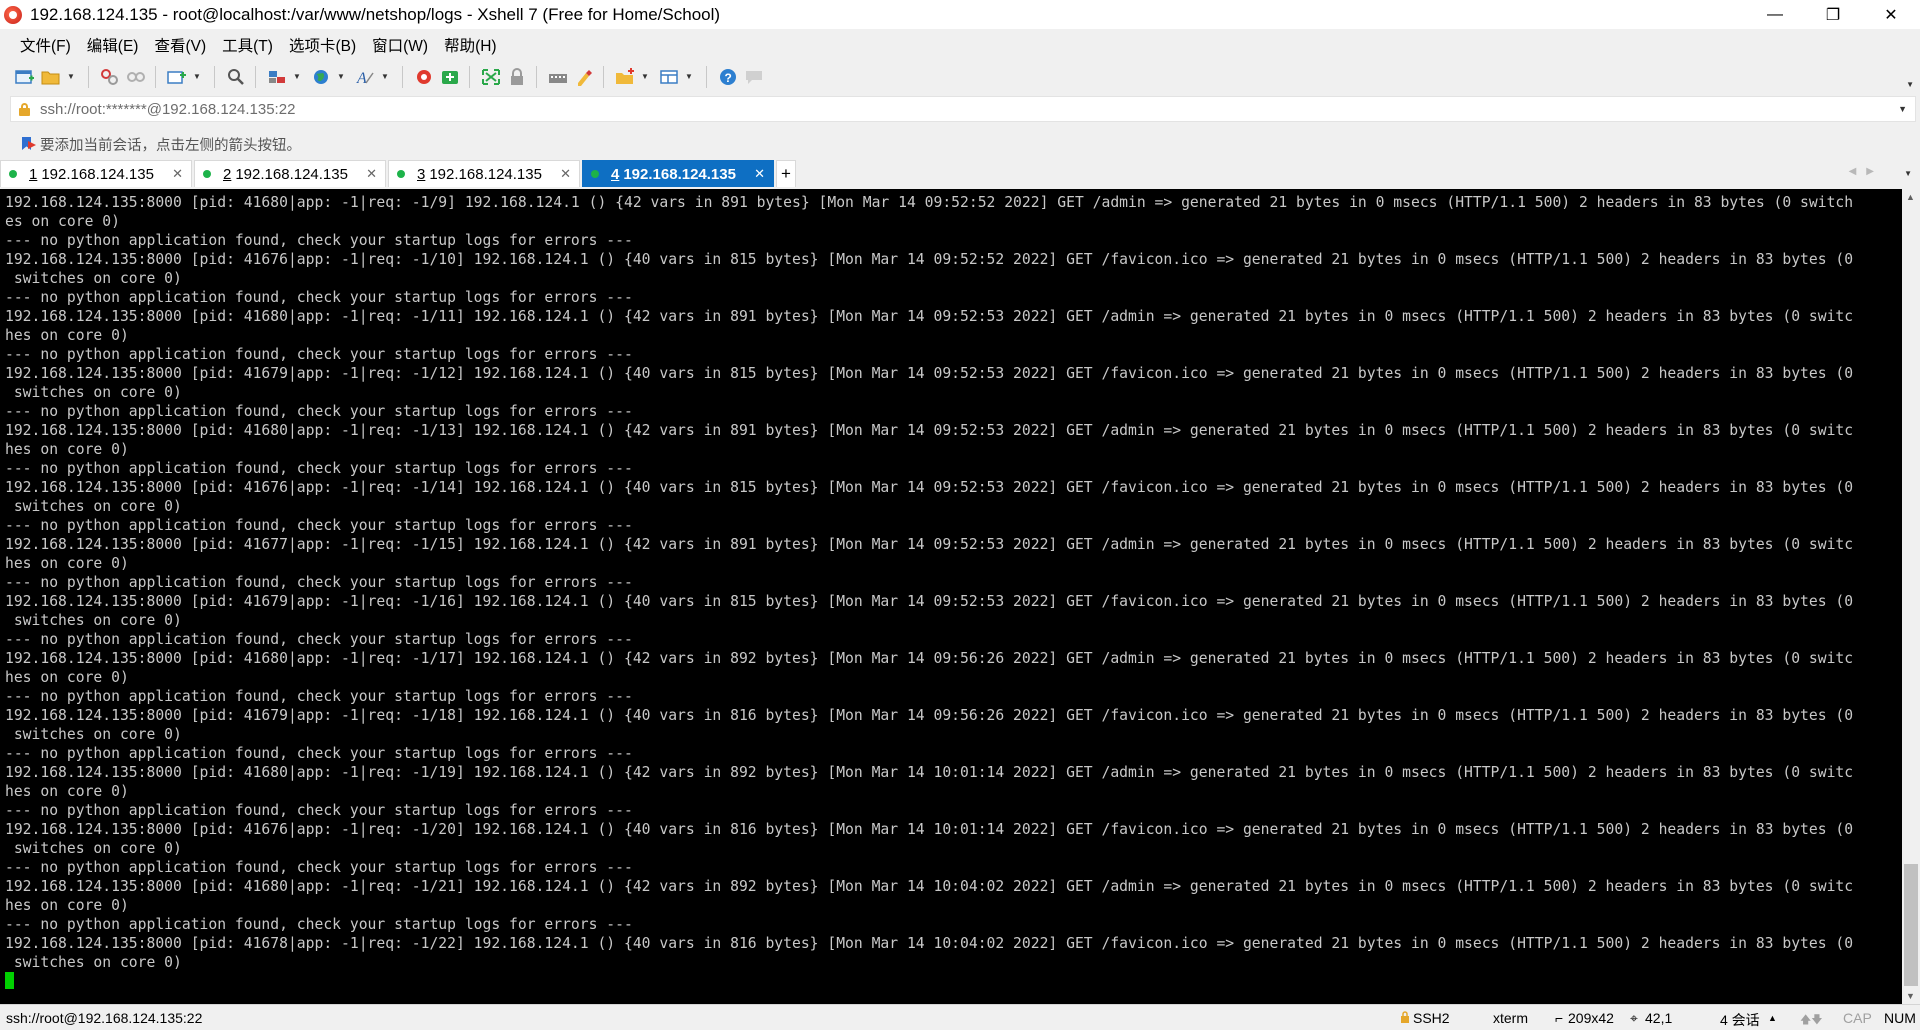 This screenshot has height=1030, width=1920. What do you see at coordinates (1740, 1020) in the screenshot?
I see `status-sessions: 4 会话` at bounding box center [1740, 1020].